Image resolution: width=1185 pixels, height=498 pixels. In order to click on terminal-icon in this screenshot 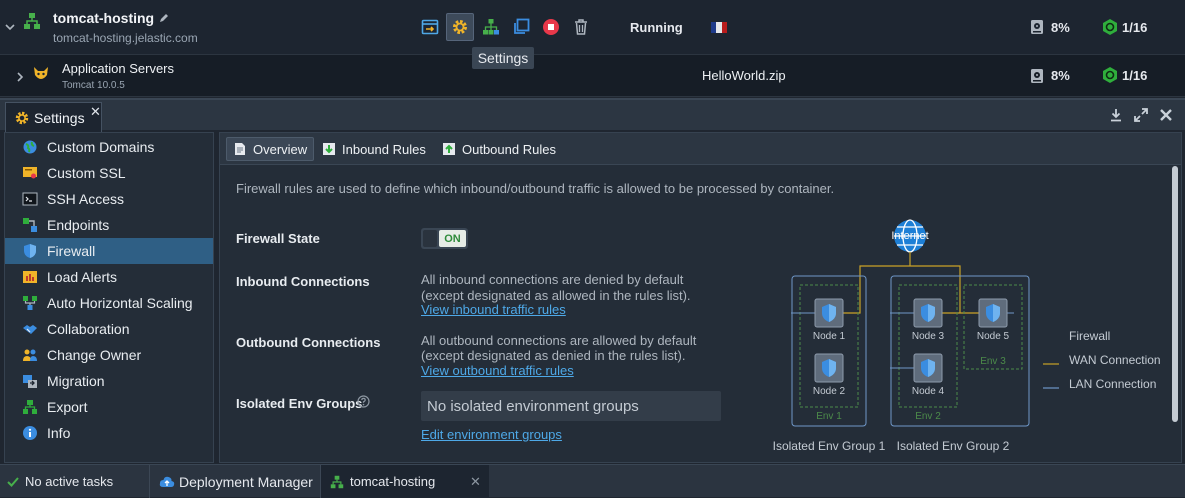, I will do `click(30, 199)`.